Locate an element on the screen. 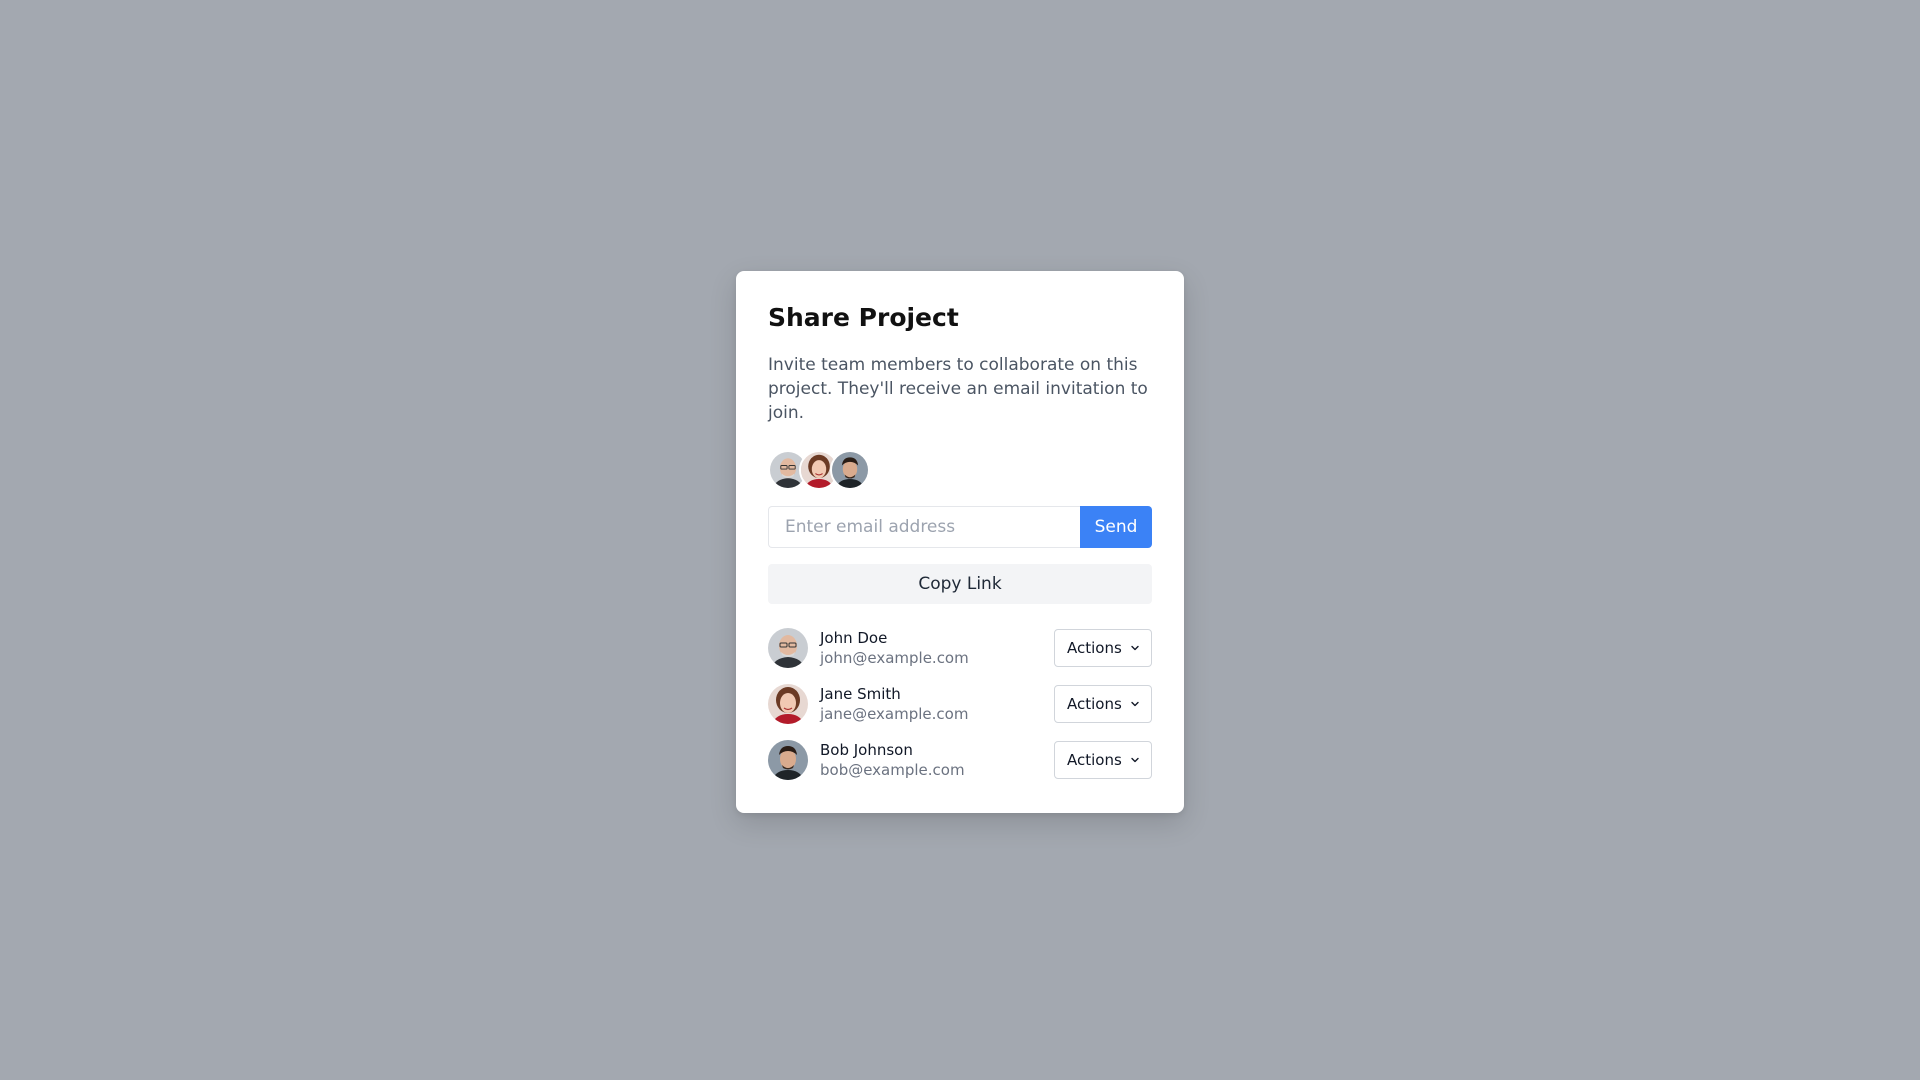  member-row: Bob Johnson bob@example.com Actions is located at coordinates (960, 760).